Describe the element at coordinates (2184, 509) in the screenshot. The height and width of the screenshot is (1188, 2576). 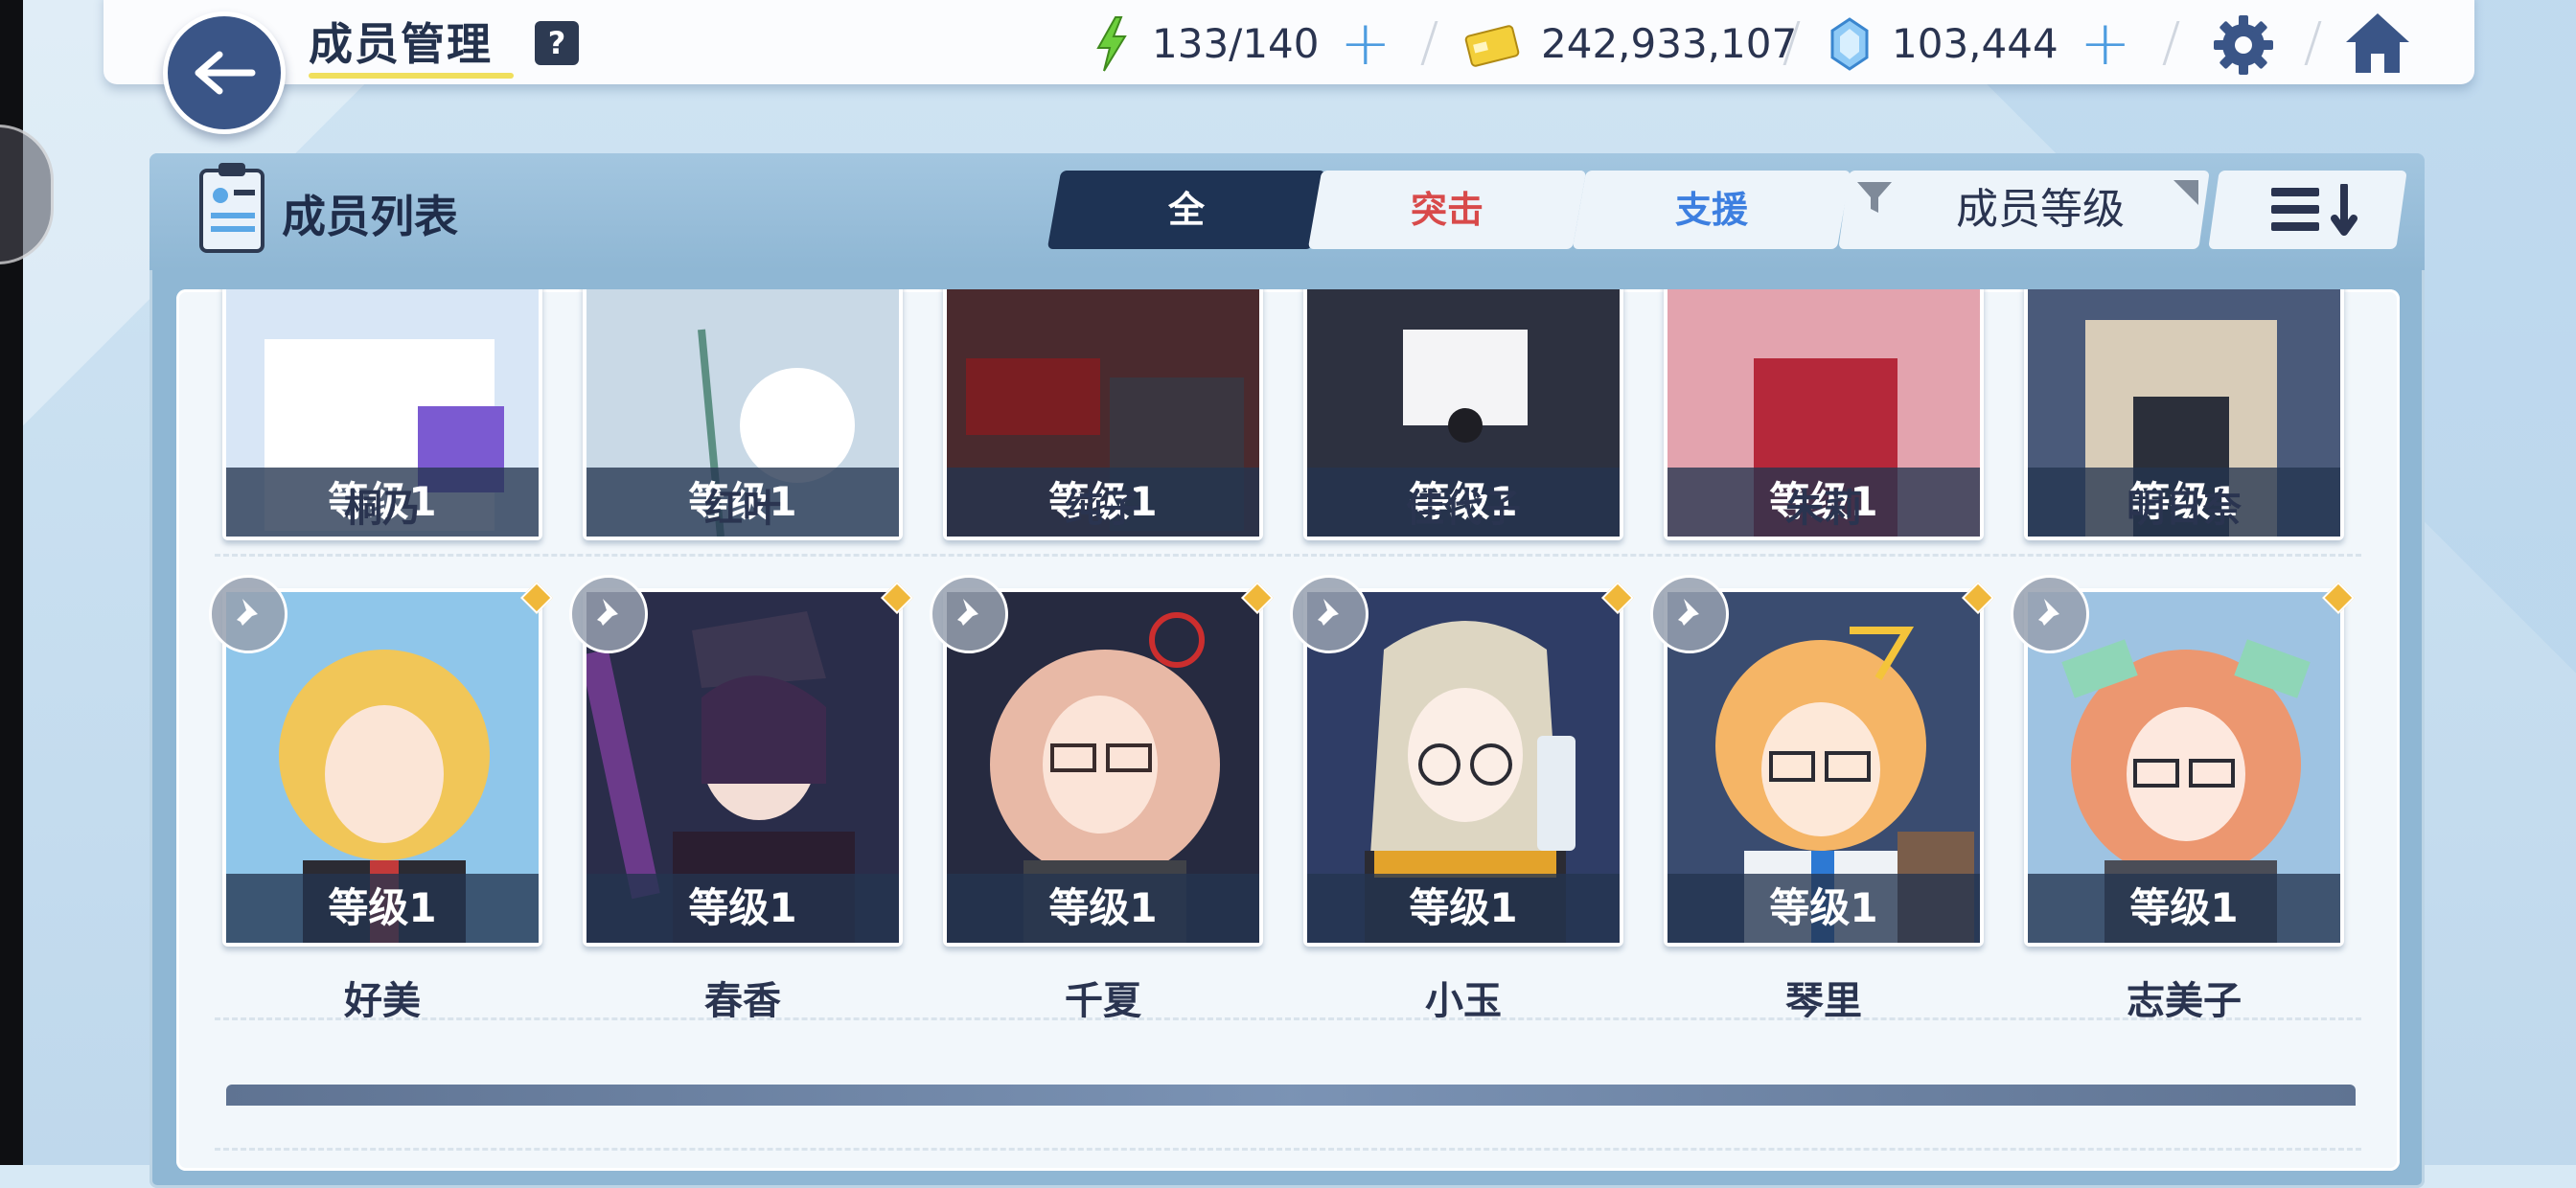
I see `member-name: 明日奈` at that location.